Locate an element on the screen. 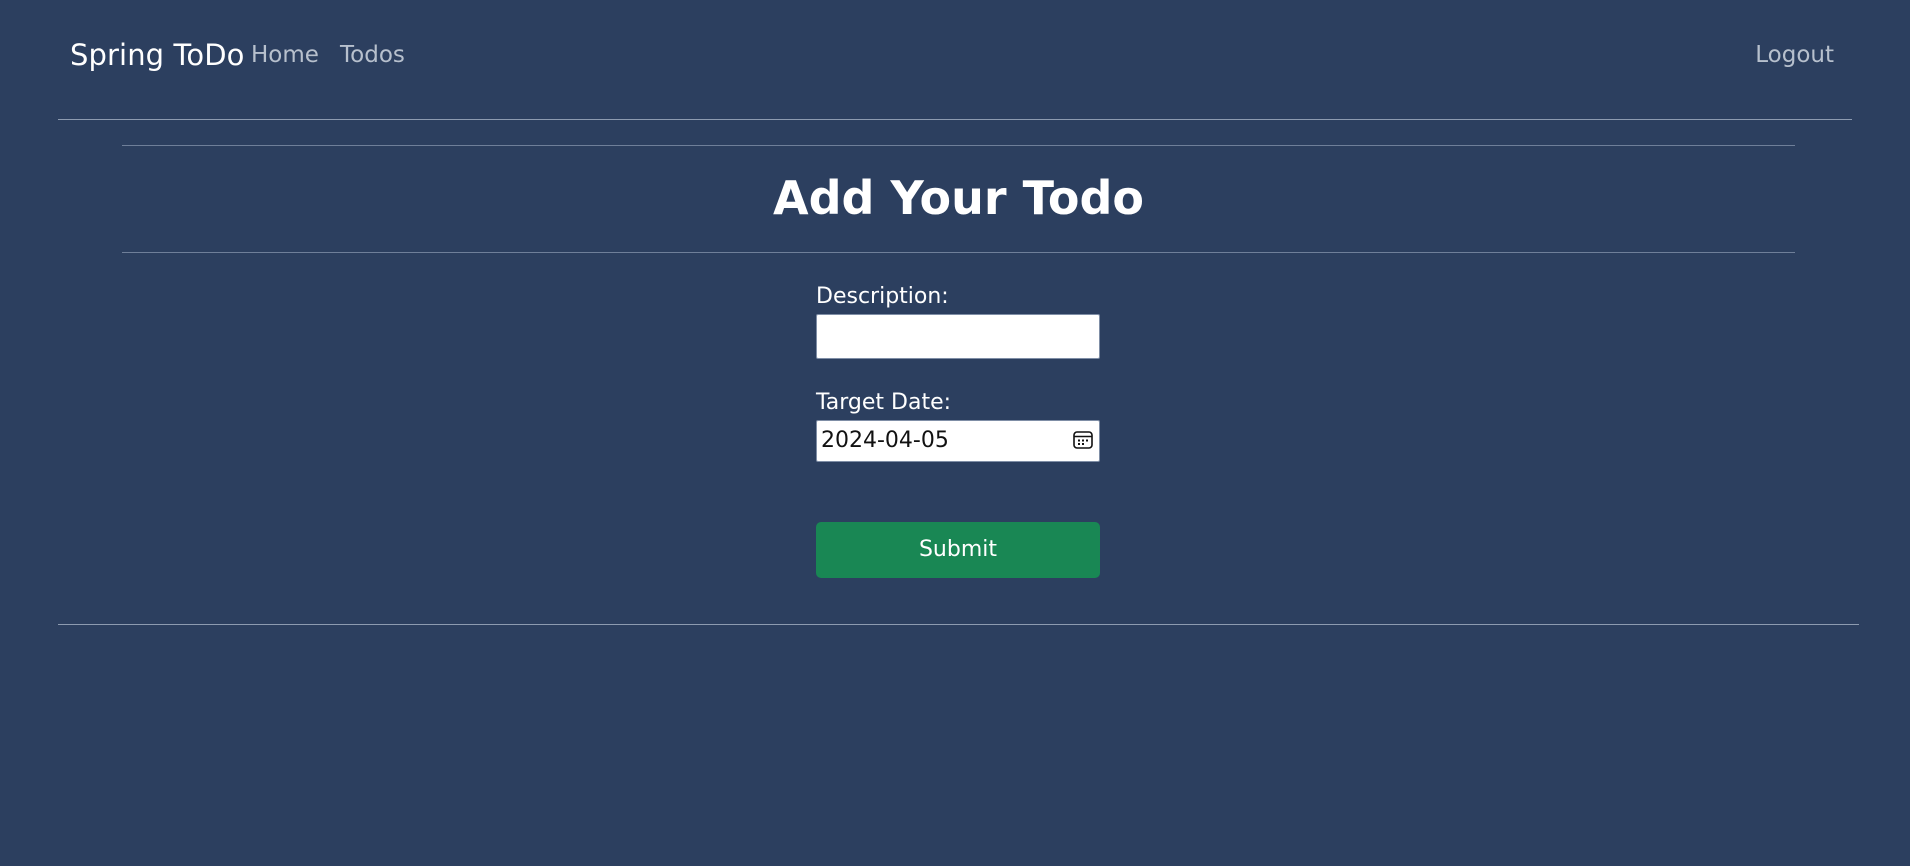  navbar: Spring ToDo Home Todos Logout is located at coordinates (955, 60).